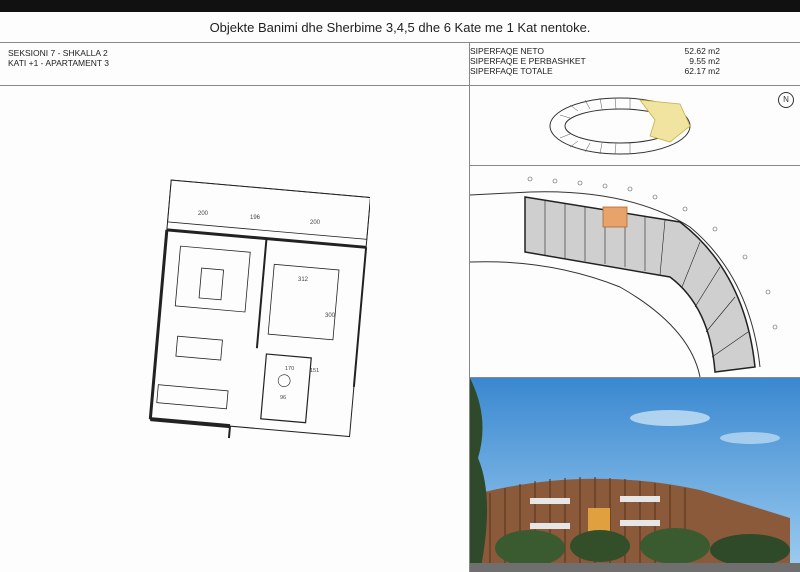  What do you see at coordinates (59, 63) in the screenshot?
I see `floor-apartment-label: KATI +1 - APARTAMENT 3` at bounding box center [59, 63].